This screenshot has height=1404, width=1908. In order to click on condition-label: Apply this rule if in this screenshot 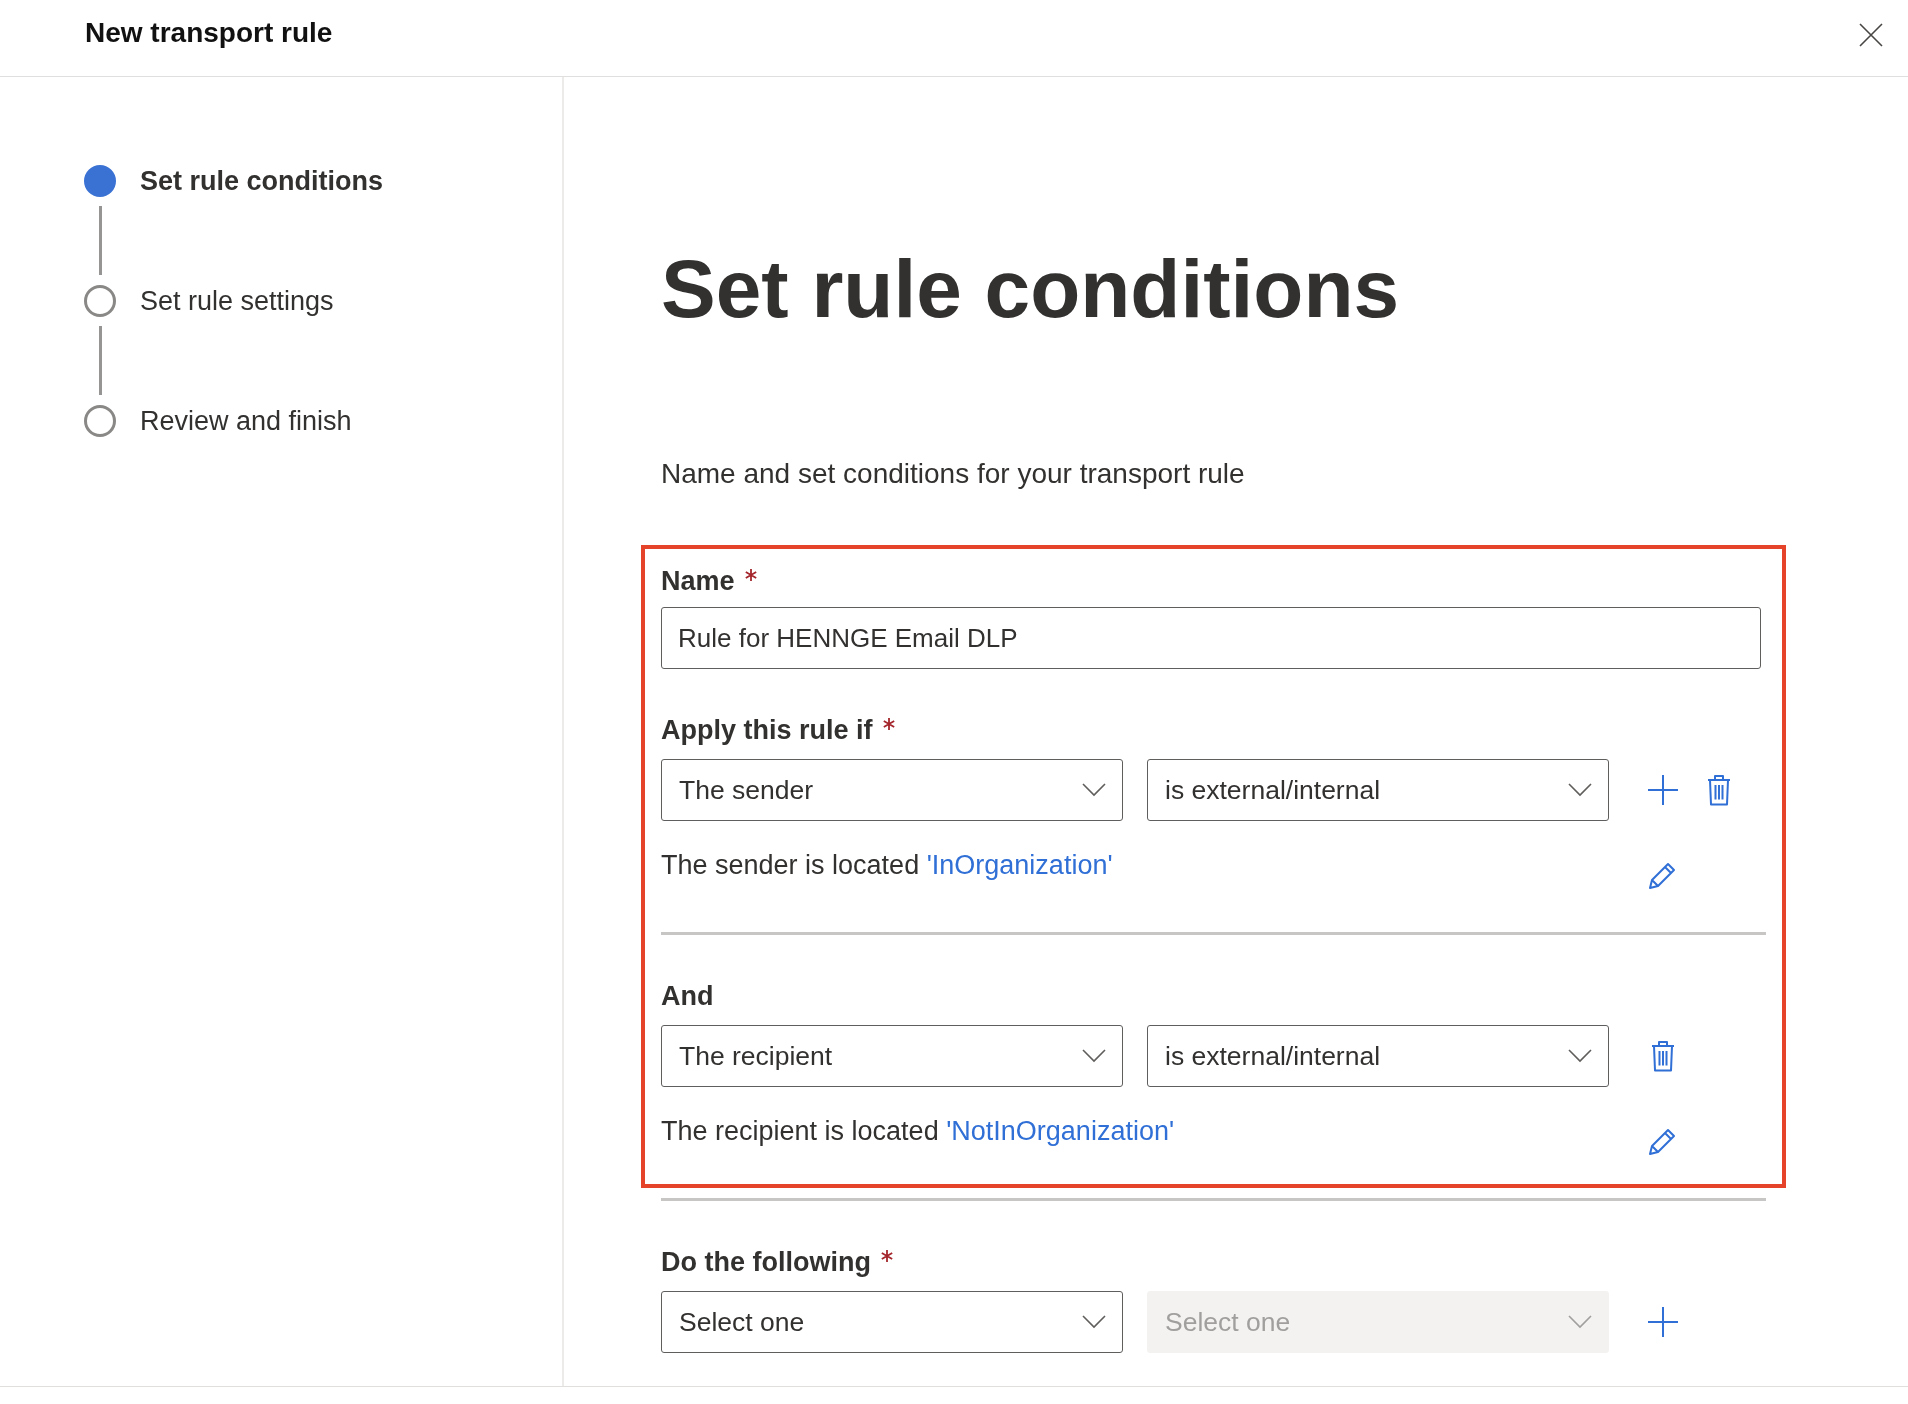, I will do `click(767, 730)`.